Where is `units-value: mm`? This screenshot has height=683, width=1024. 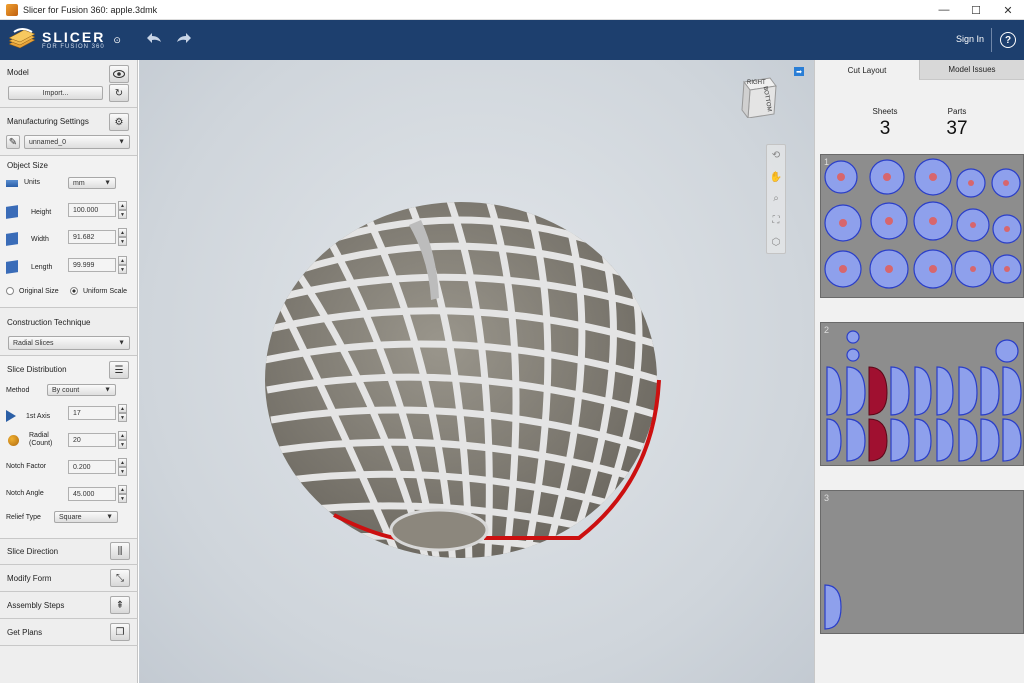
units-value: mm is located at coordinates (79, 183).